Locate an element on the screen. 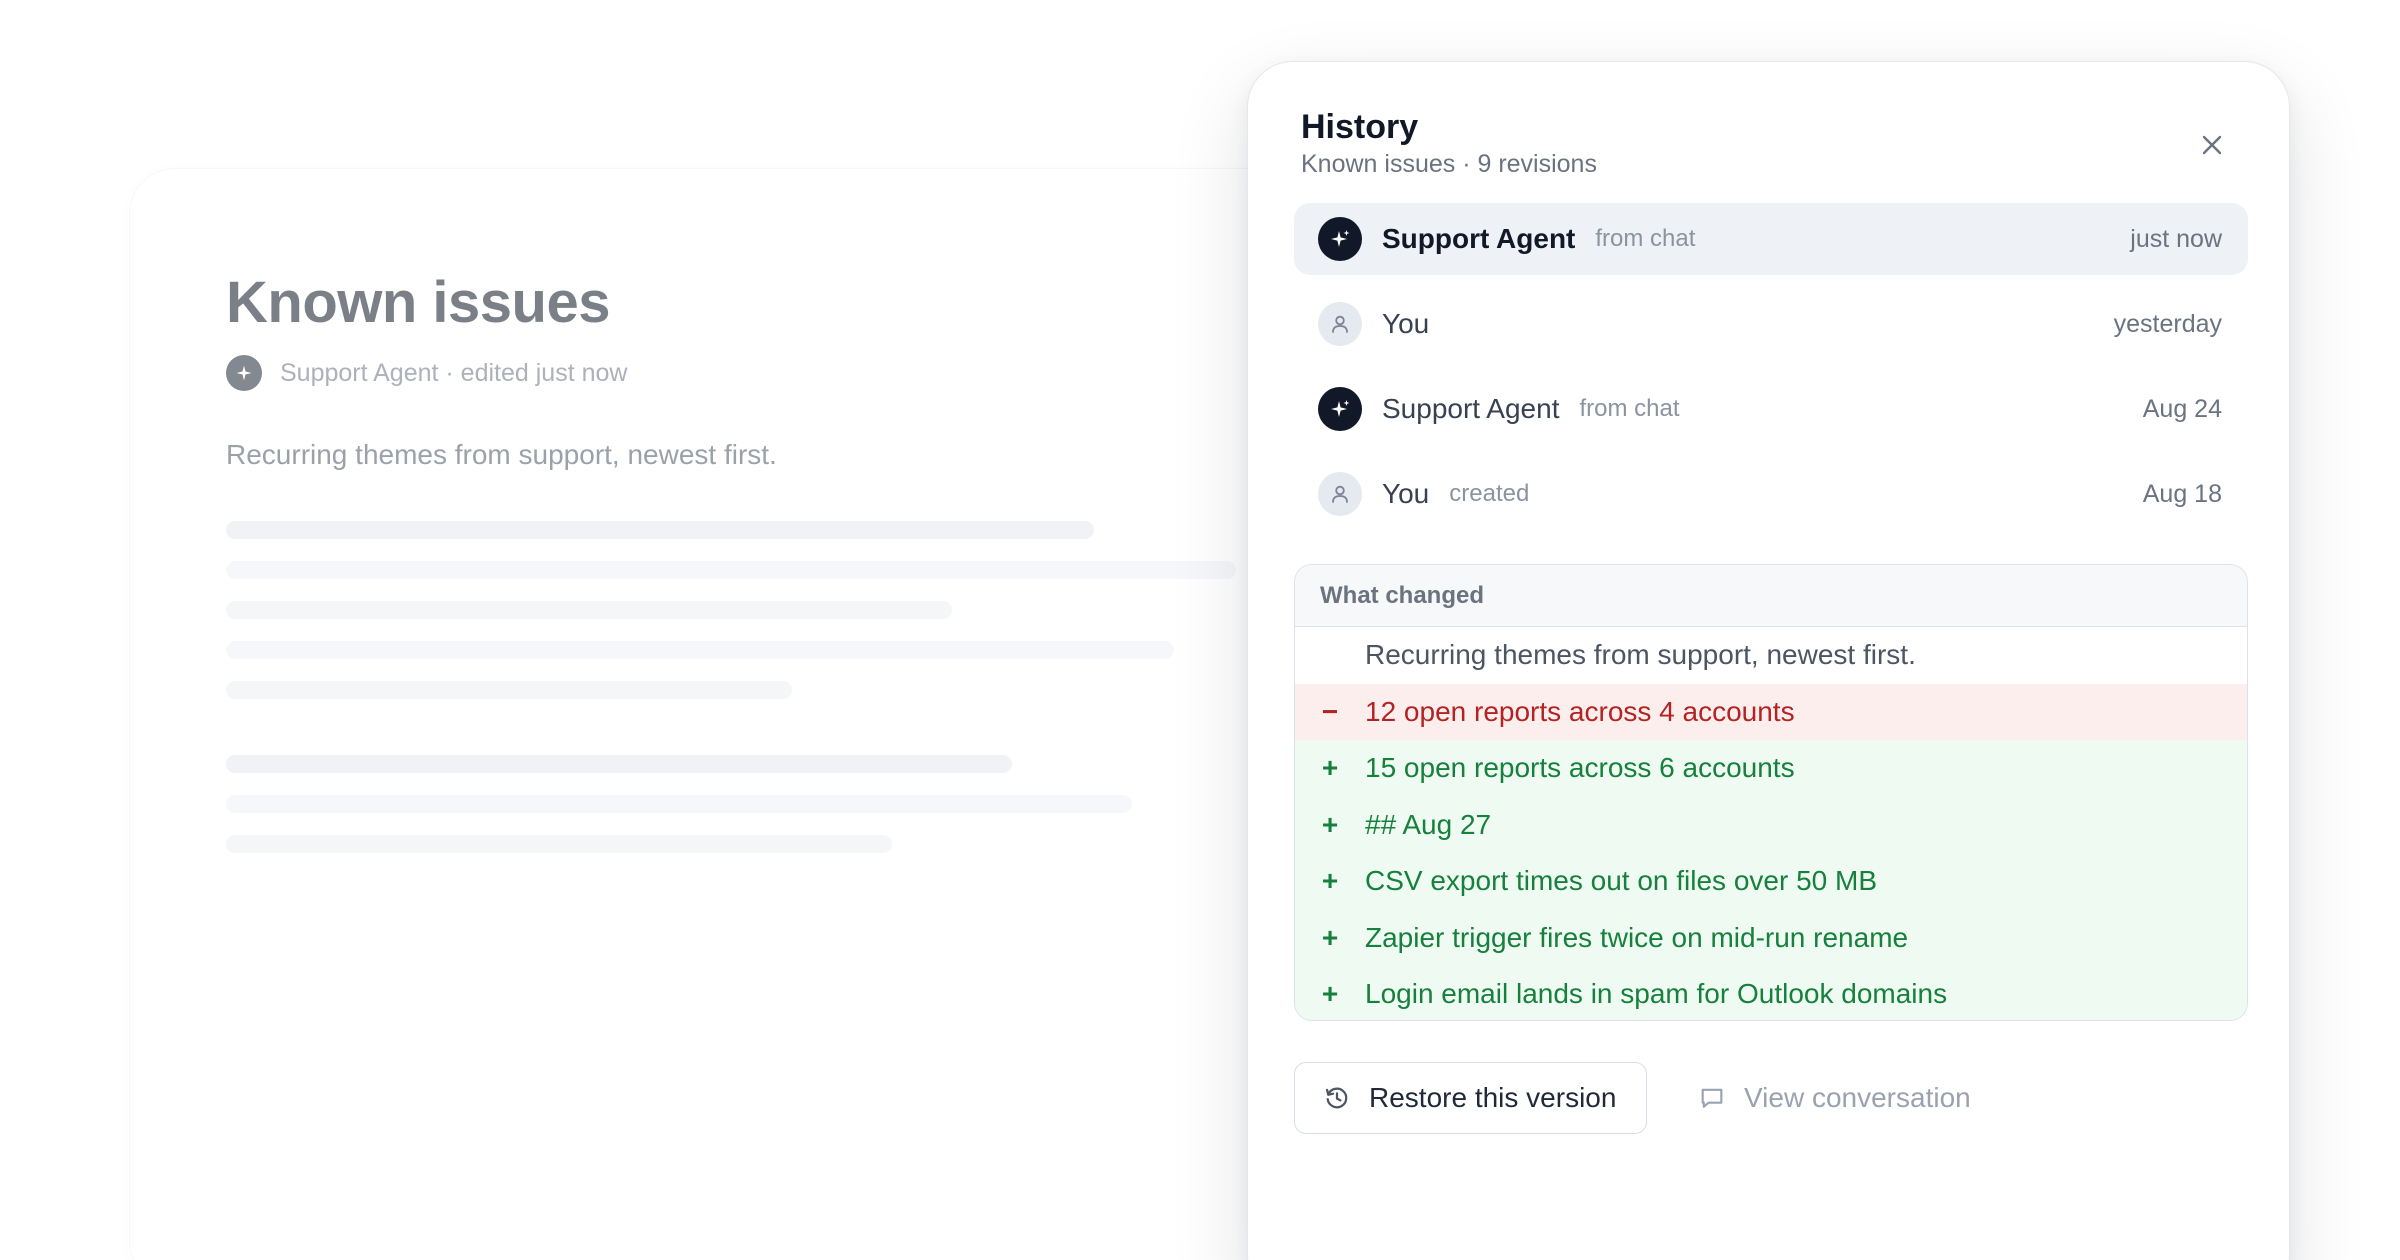 The width and height of the screenshot is (2400, 1260). diff-line-removed: − 12 open reports across 4 accounts is located at coordinates (1771, 711).